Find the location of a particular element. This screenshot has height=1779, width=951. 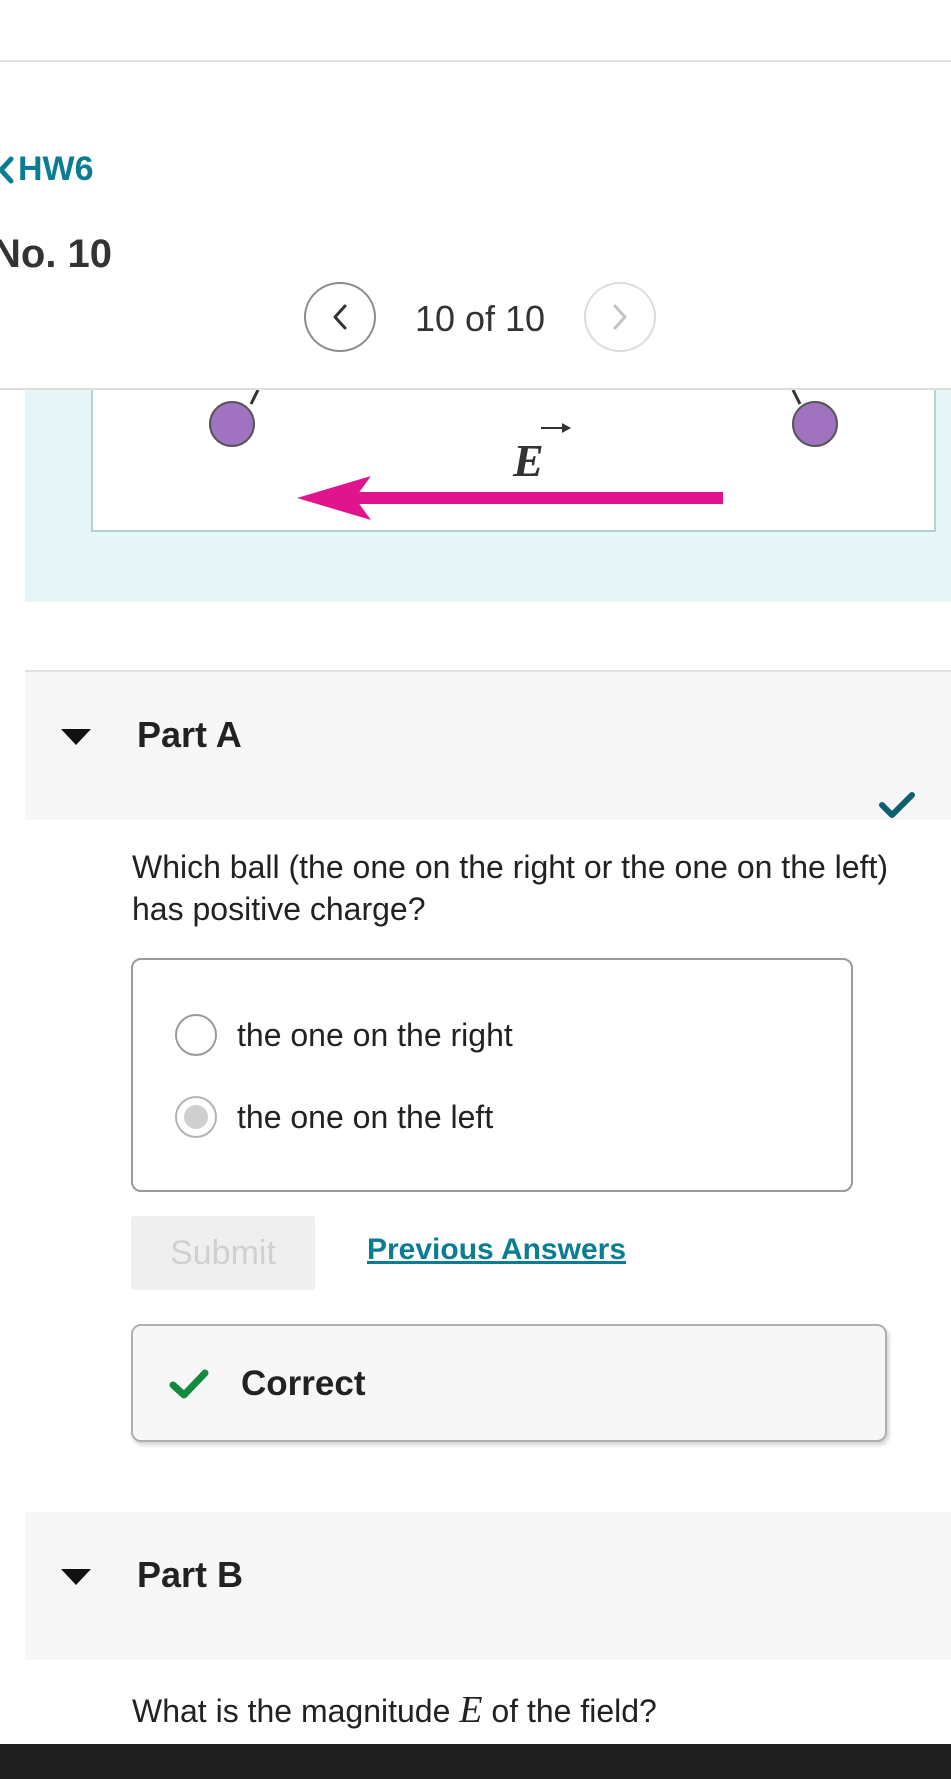

figure: E is located at coordinates (513, 461).